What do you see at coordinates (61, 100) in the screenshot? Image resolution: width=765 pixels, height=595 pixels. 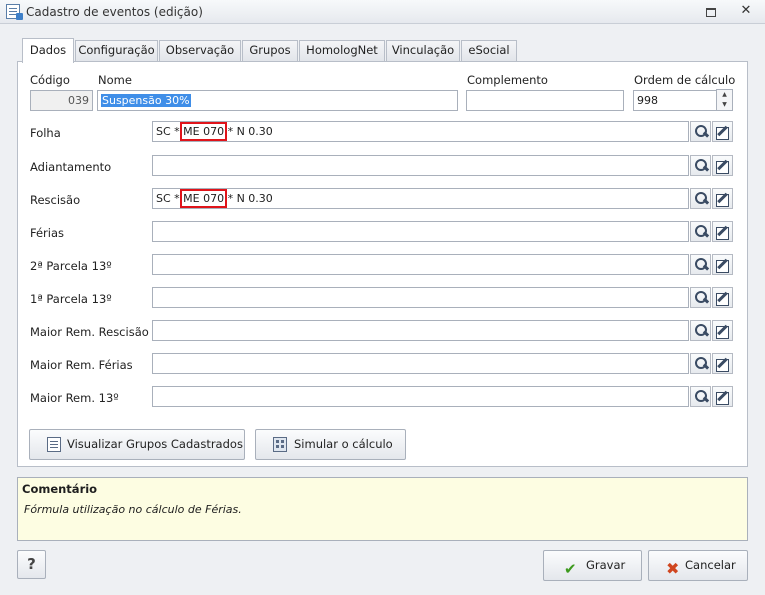 I see `codigo-field: 039` at bounding box center [61, 100].